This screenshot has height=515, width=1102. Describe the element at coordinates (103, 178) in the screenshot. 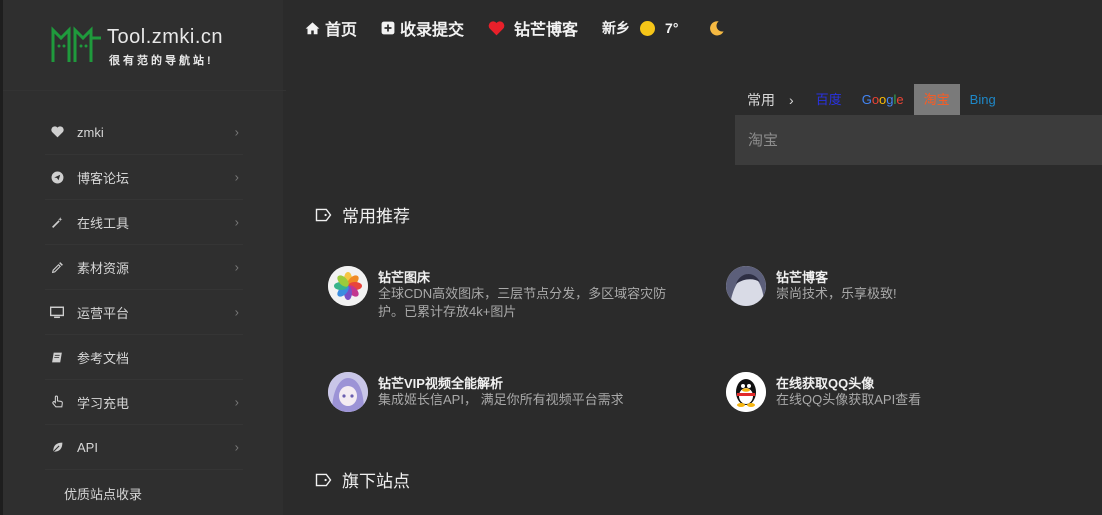

I see `sidebar-item-label: 博客论坛` at that location.